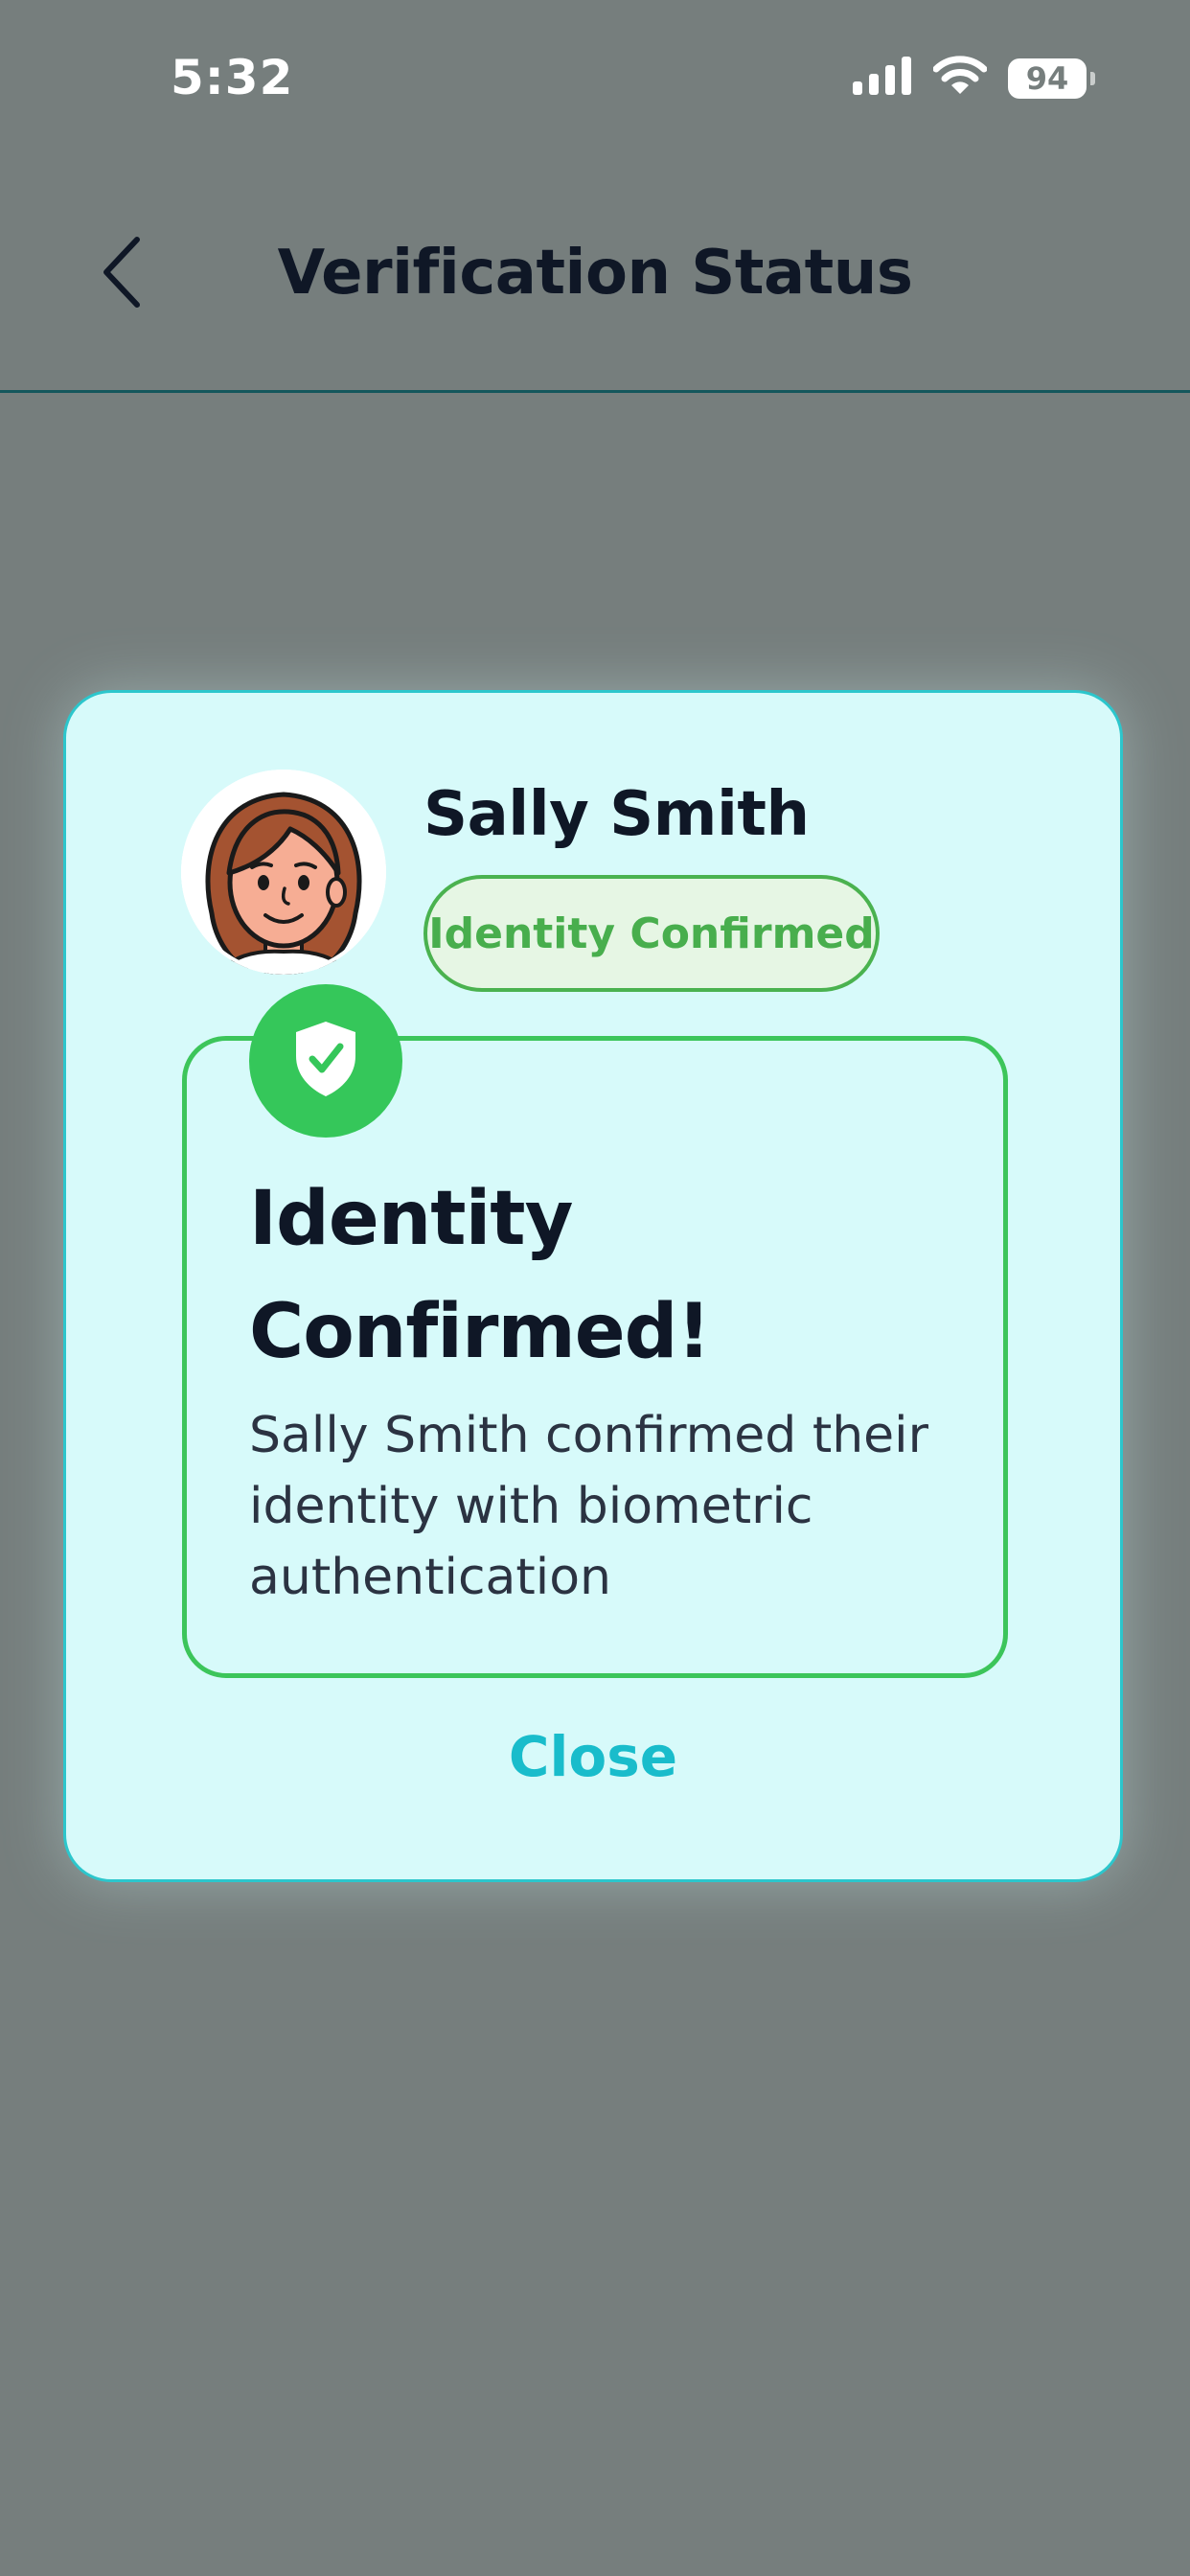  Describe the element at coordinates (960, 78) in the screenshot. I see `wifi-icon` at that location.